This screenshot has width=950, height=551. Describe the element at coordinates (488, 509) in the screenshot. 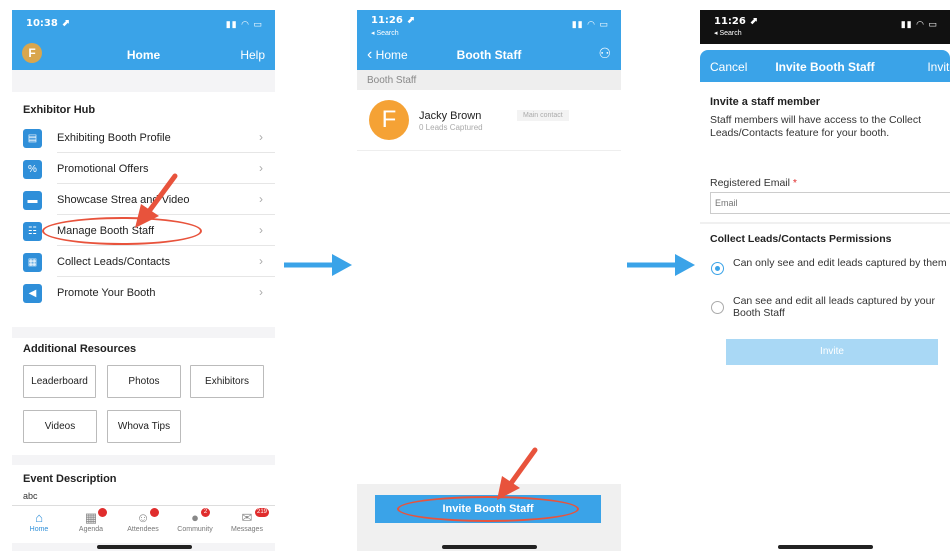

I see `highlight-ring` at that location.